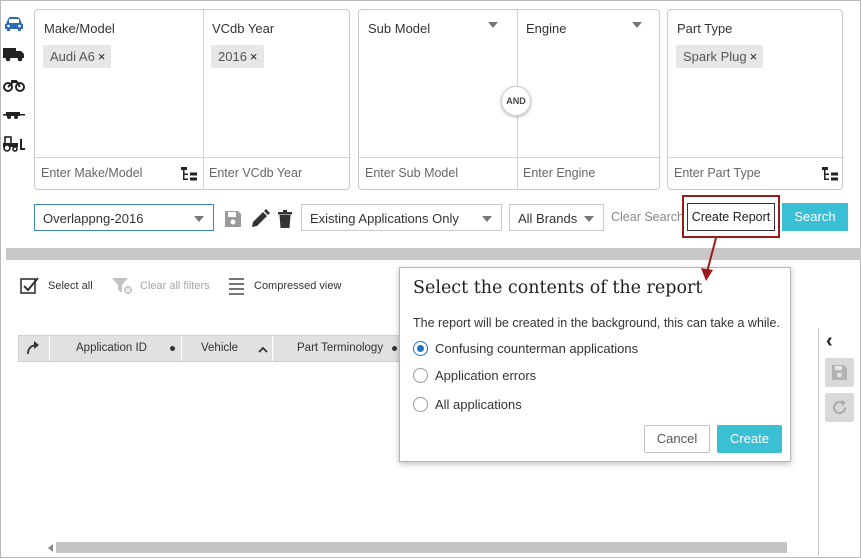  I want to click on brands-select: All Brands, so click(556, 217).